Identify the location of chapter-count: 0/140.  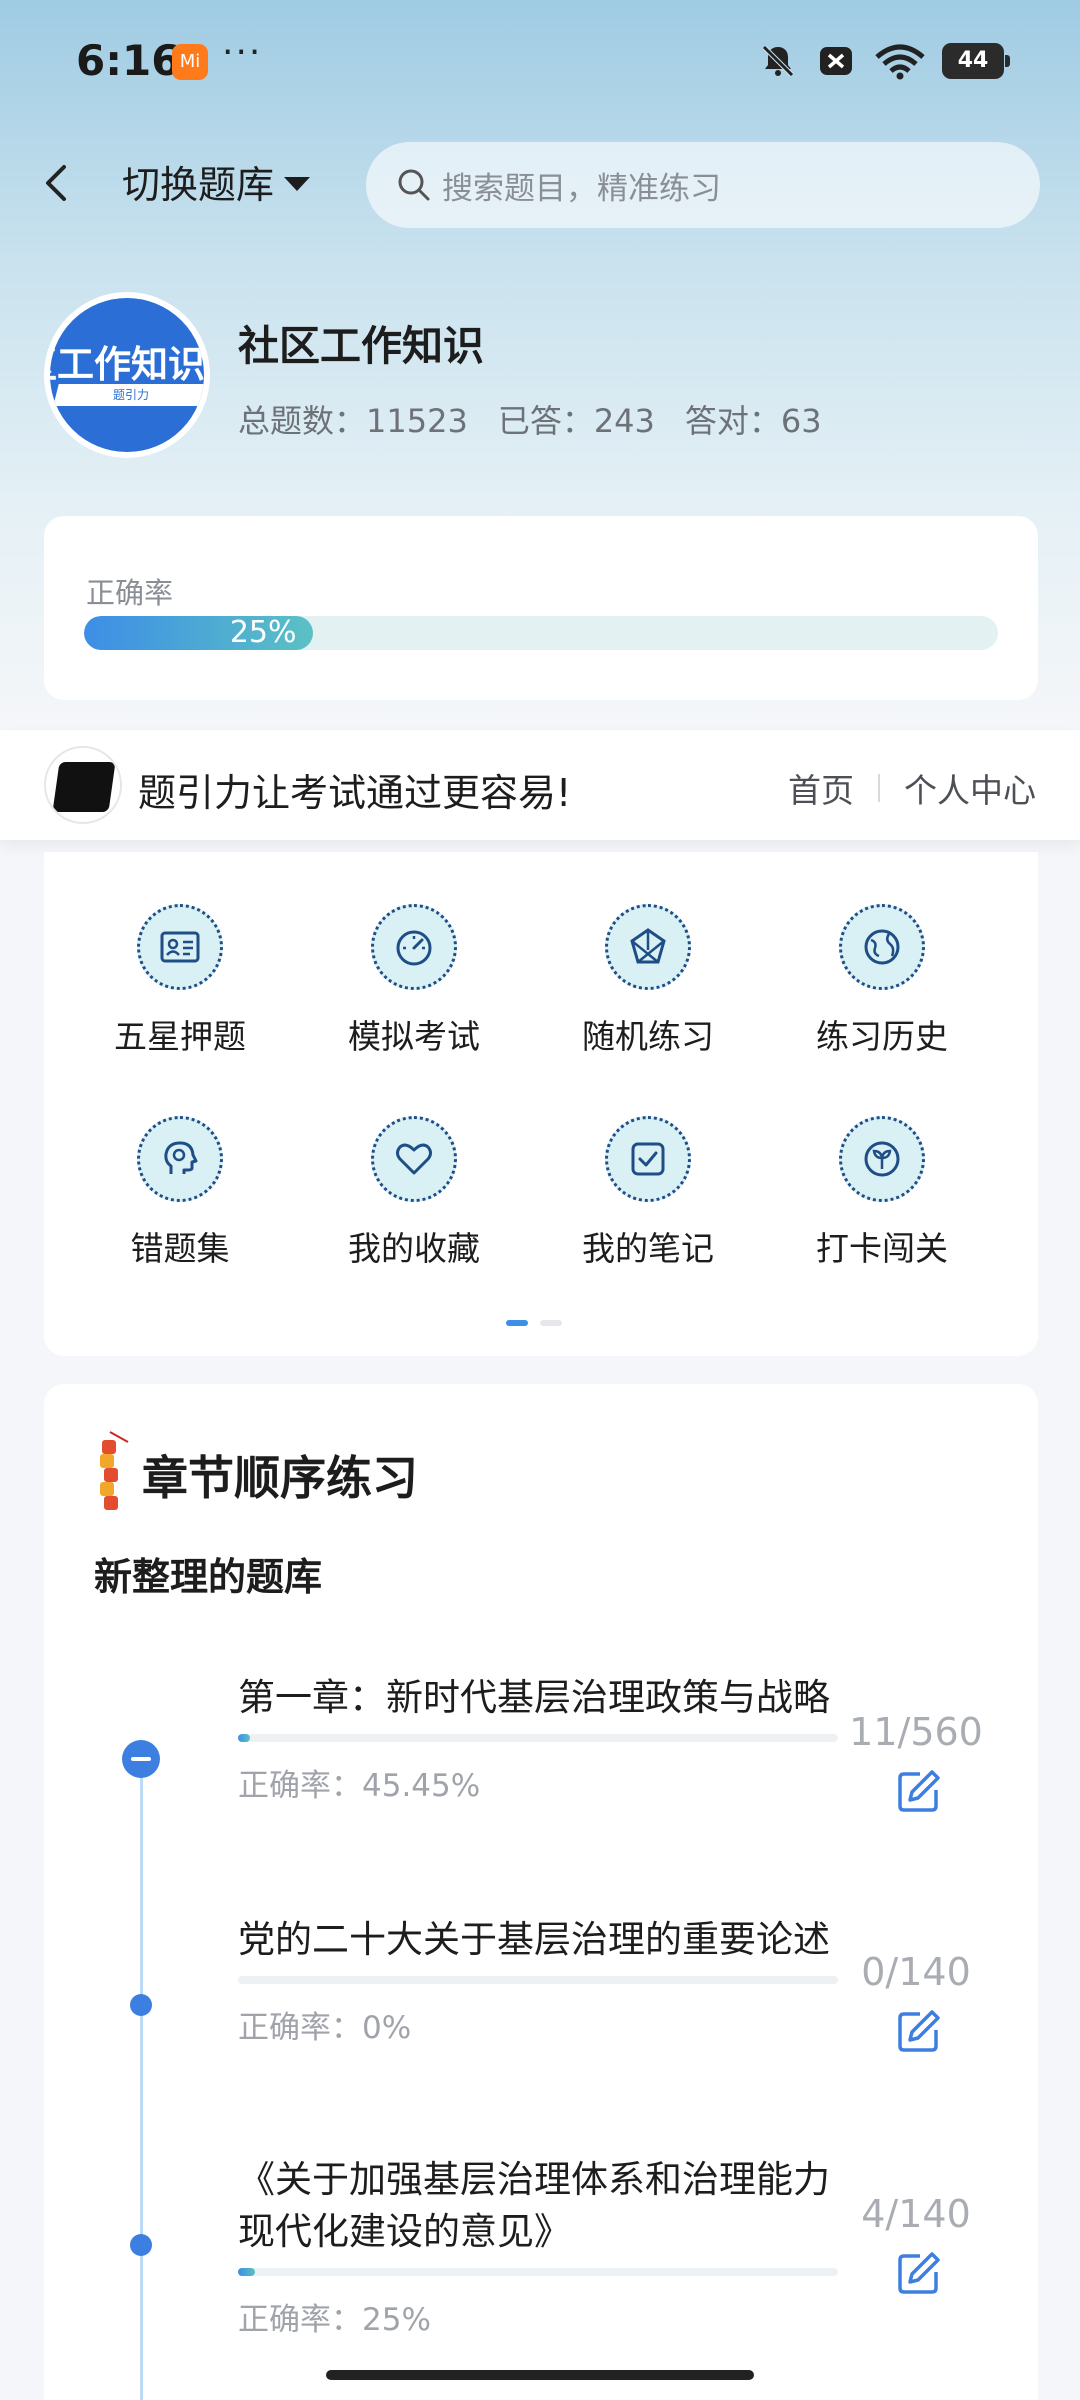
(916, 1972).